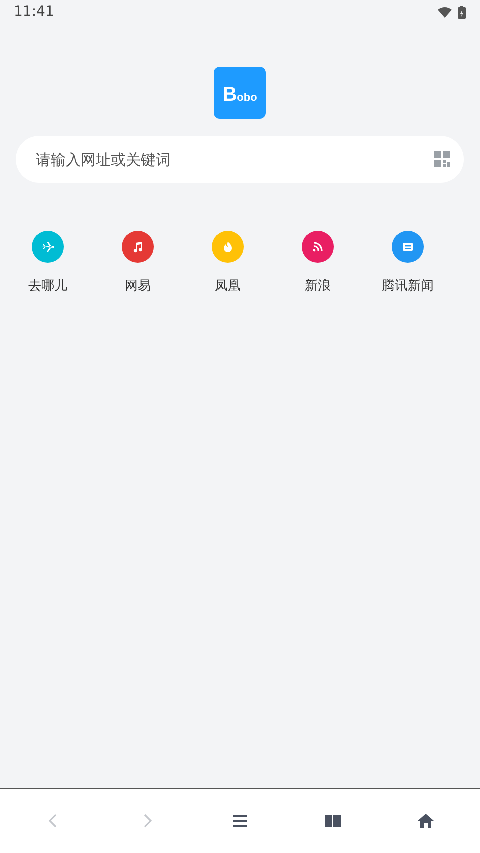  I want to click on book-icon, so click(333, 821).